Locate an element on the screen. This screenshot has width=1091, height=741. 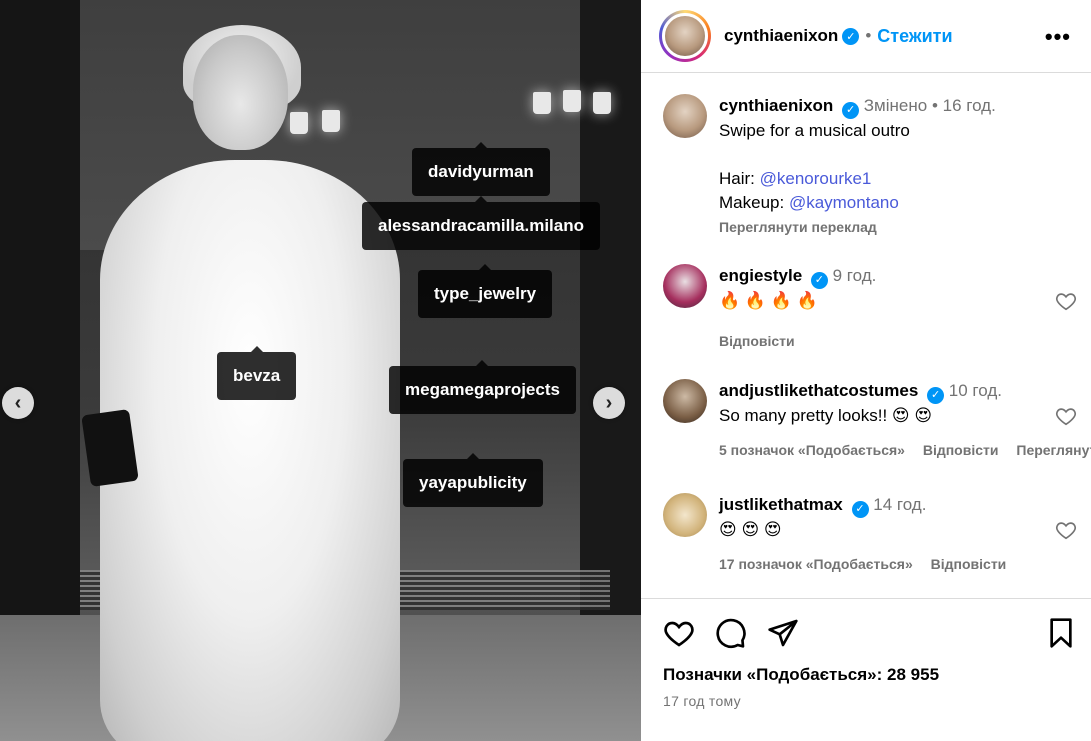
comment-item: engiestyle ✓ 9 год. 🔥 🔥 🔥 🔥 Відповісти is located at coordinates (877, 308).